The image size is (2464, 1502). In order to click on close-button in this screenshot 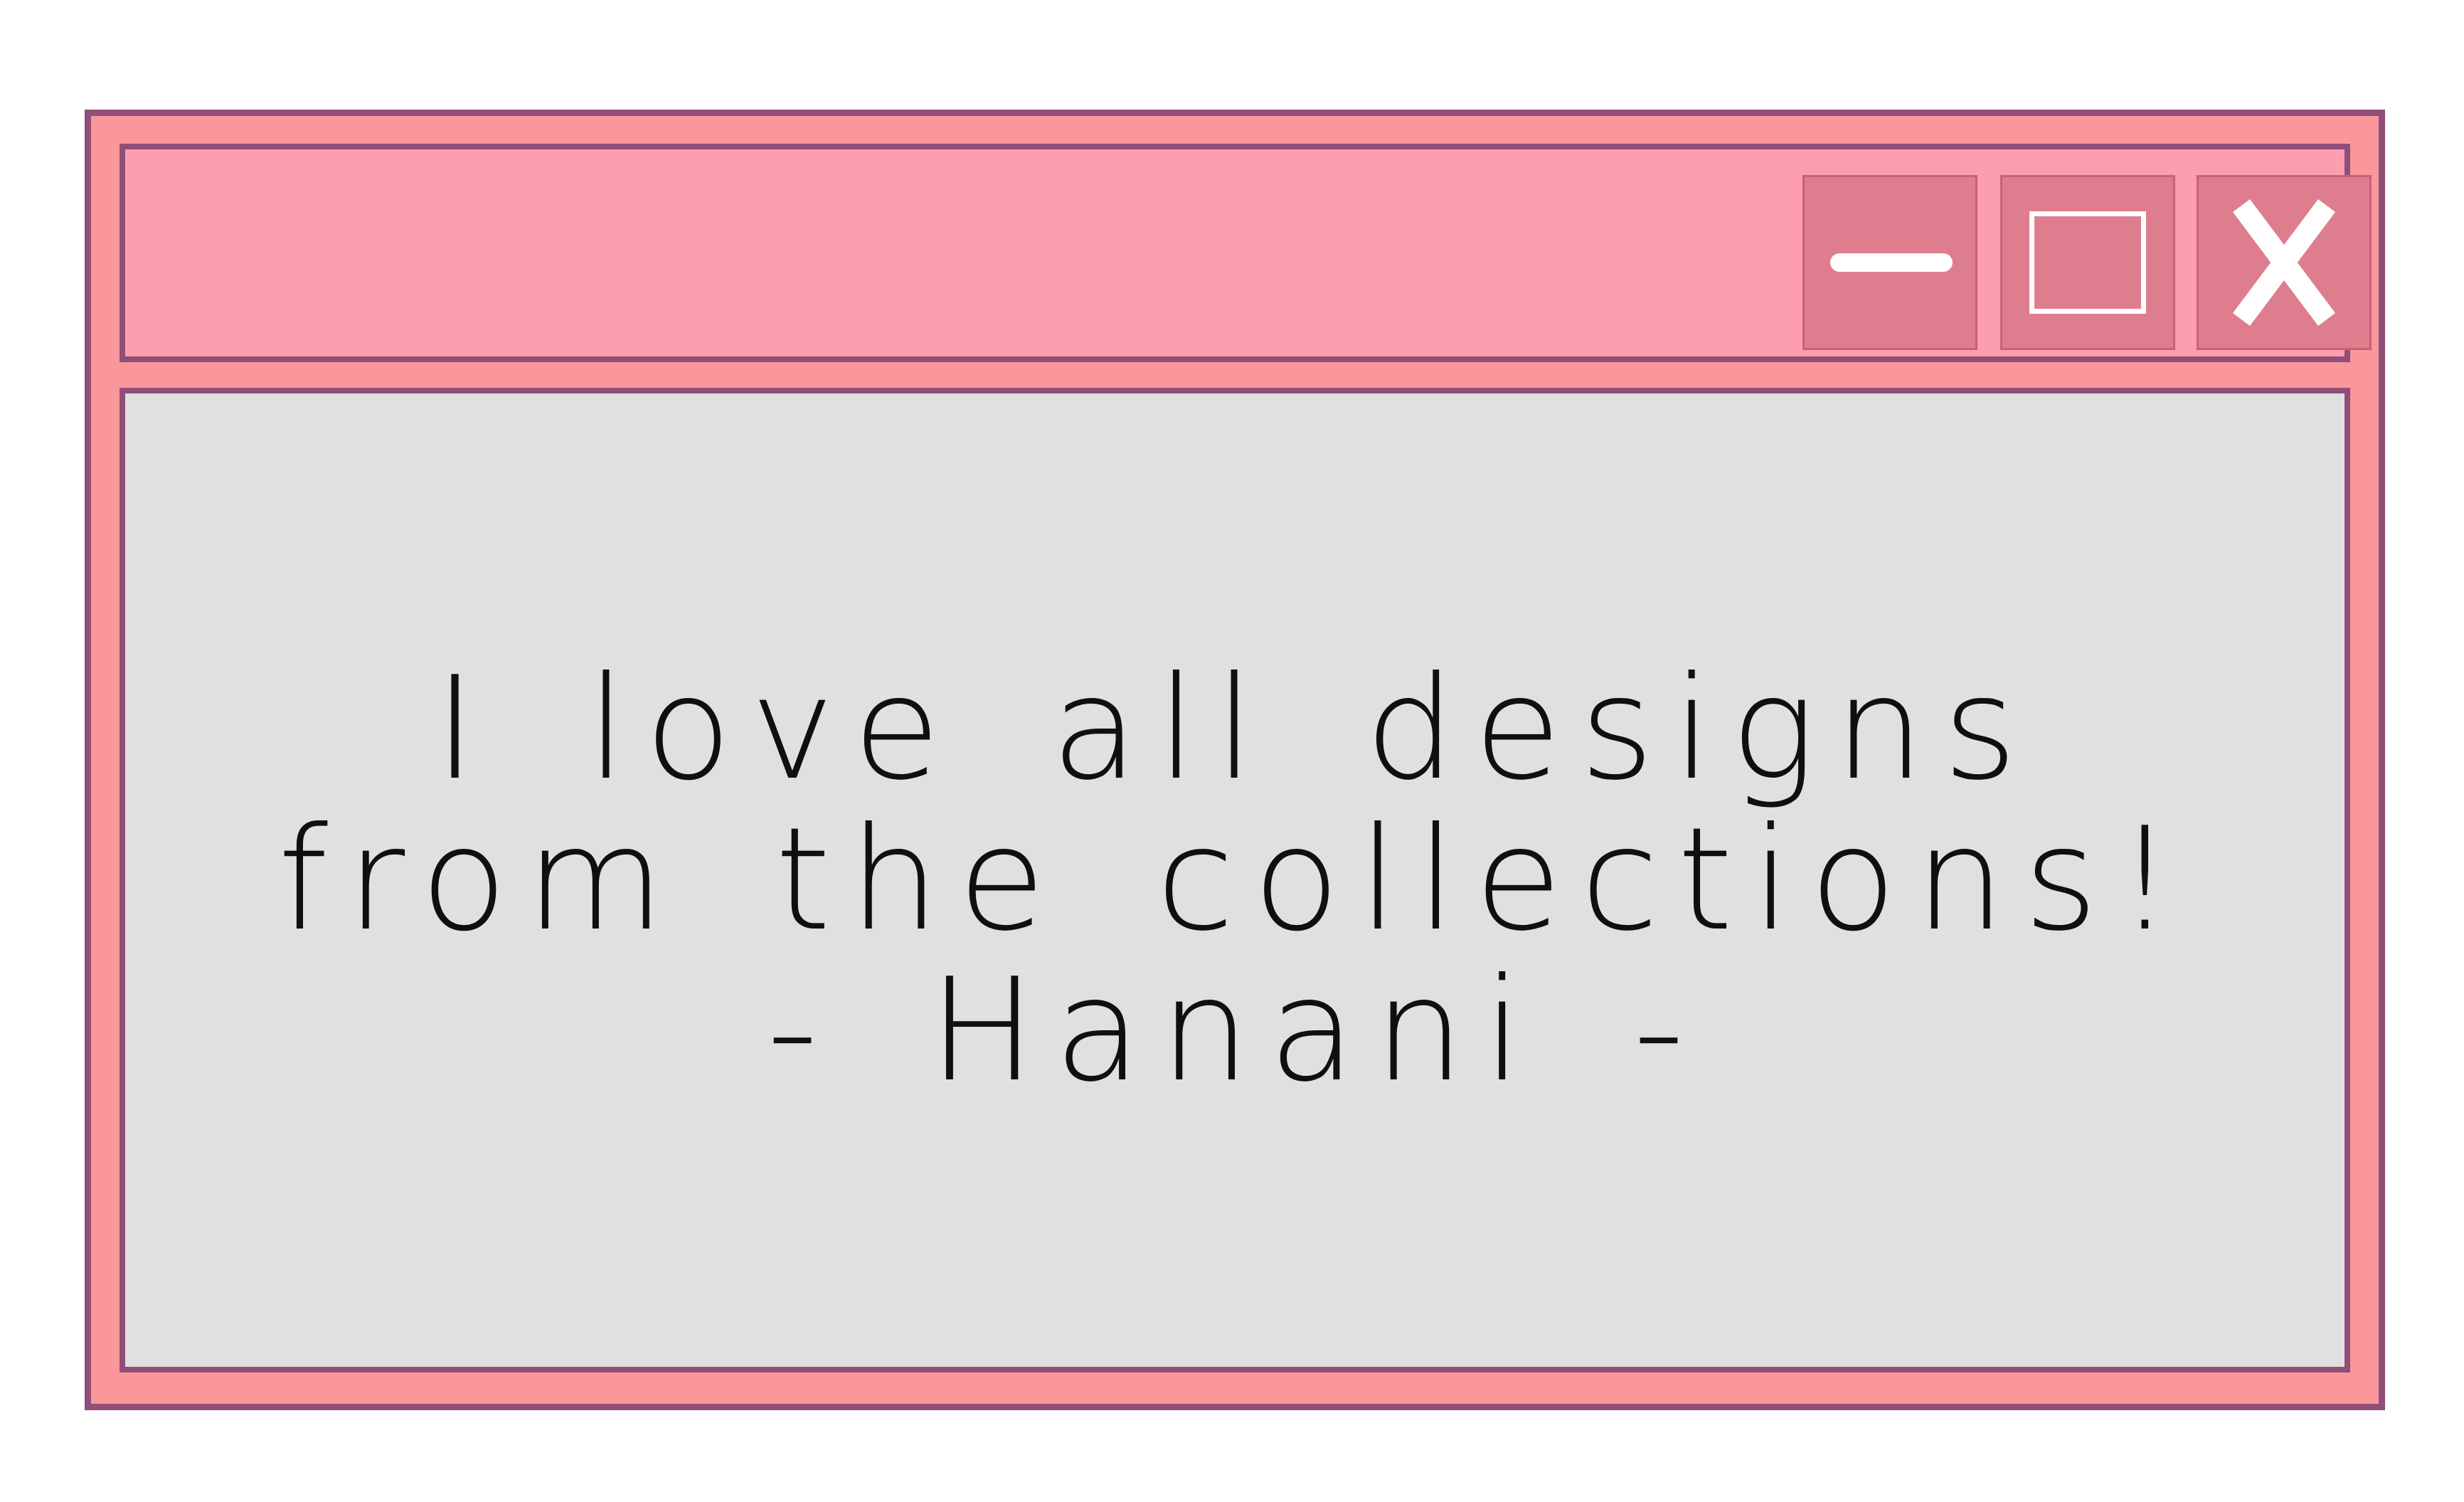, I will do `click(2284, 262)`.